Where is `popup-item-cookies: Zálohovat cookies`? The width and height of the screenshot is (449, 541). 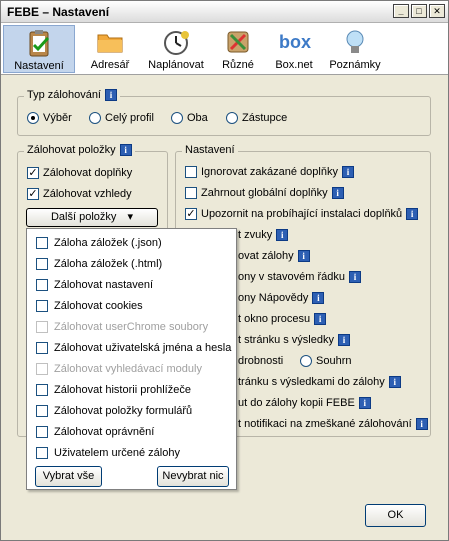
popup-item-cookies: Zálohovat cookies is located at coordinates (89, 306).